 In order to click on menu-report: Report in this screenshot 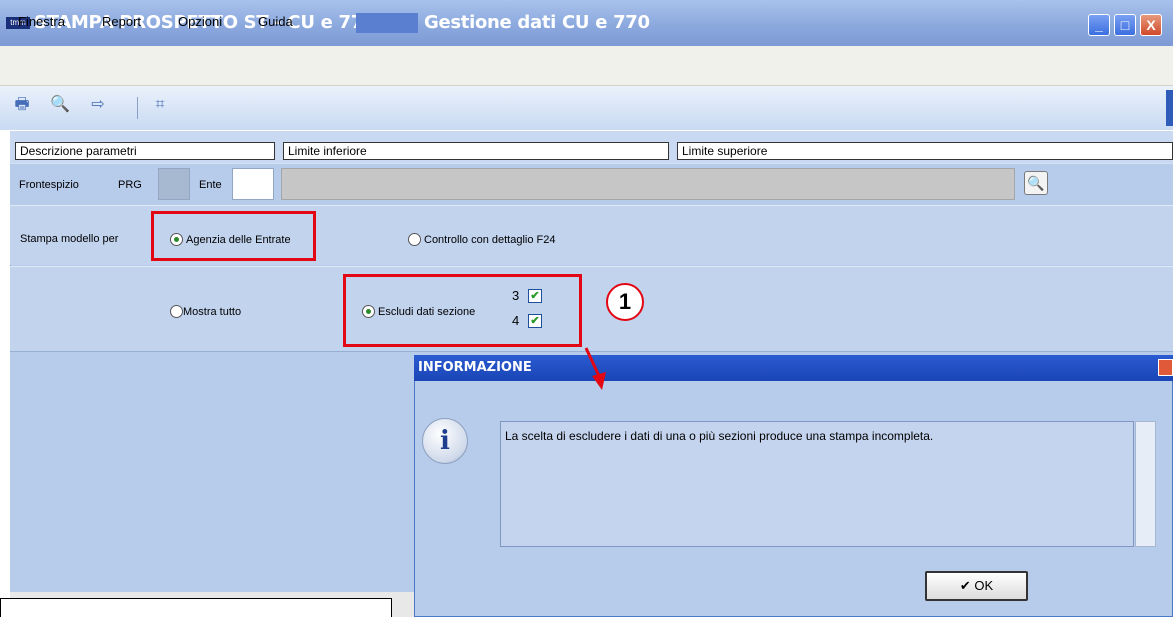, I will do `click(121, 21)`.